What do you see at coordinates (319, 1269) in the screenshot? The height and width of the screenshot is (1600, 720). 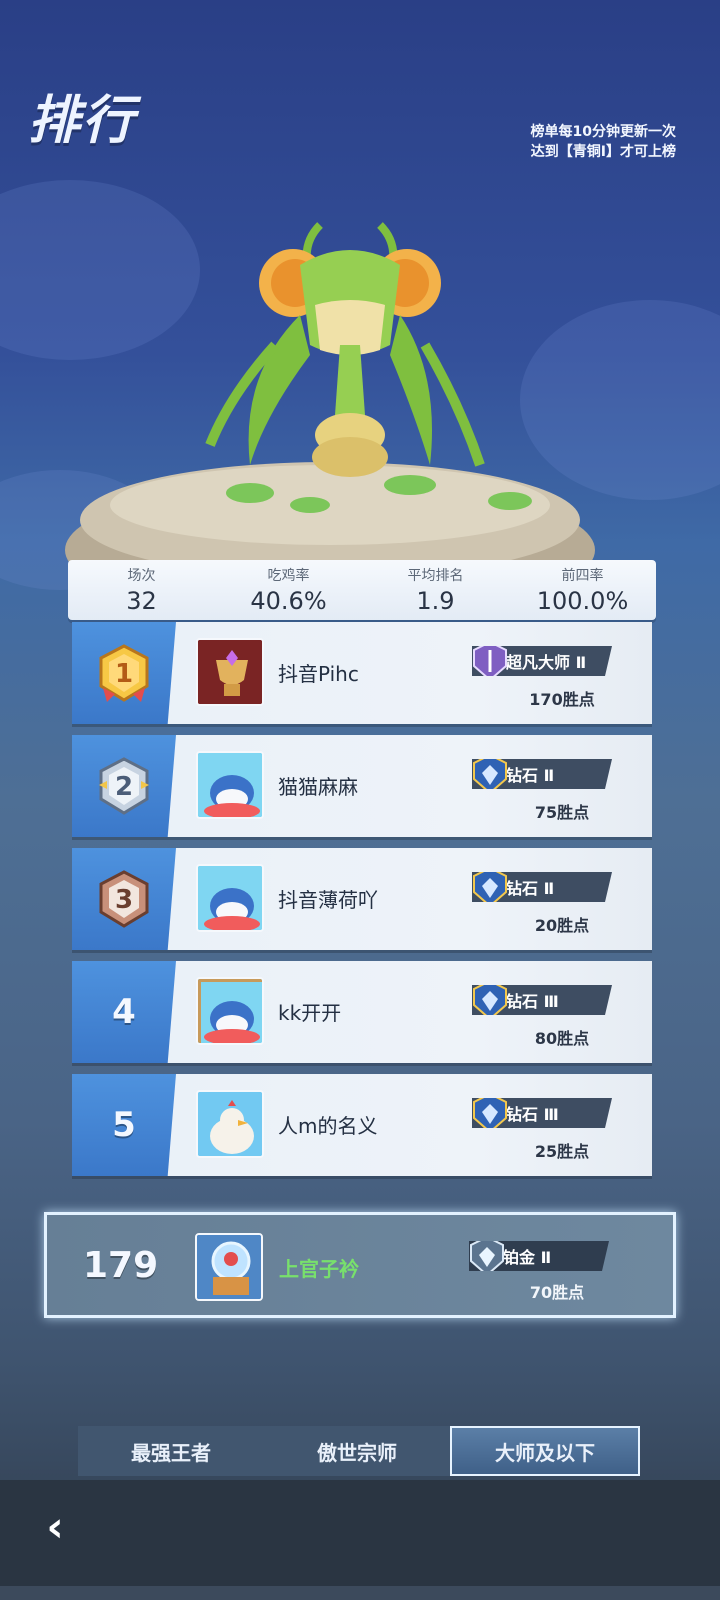 I see `current-player-name: 上官子衿` at bounding box center [319, 1269].